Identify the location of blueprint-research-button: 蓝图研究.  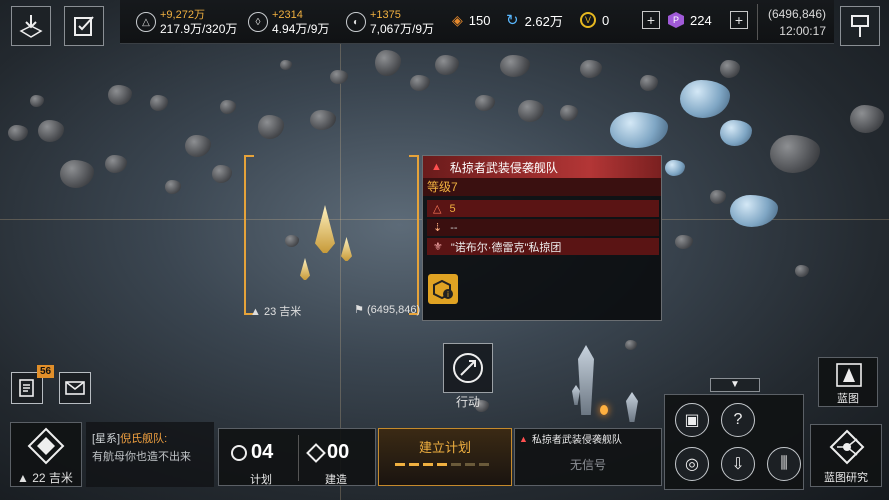
(846, 455).